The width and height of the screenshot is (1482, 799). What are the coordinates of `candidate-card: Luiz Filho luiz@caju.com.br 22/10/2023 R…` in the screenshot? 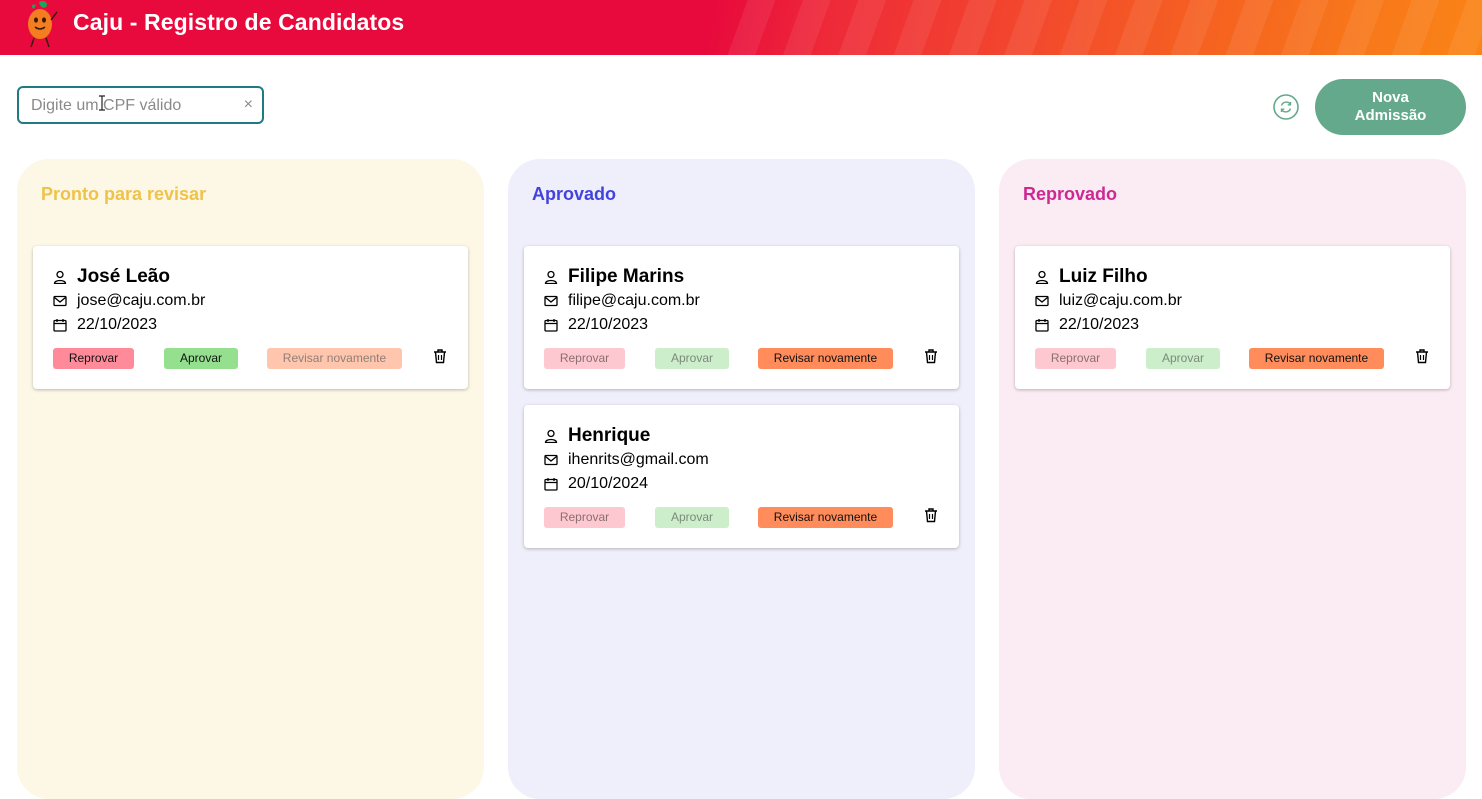 It's located at (1232, 317).